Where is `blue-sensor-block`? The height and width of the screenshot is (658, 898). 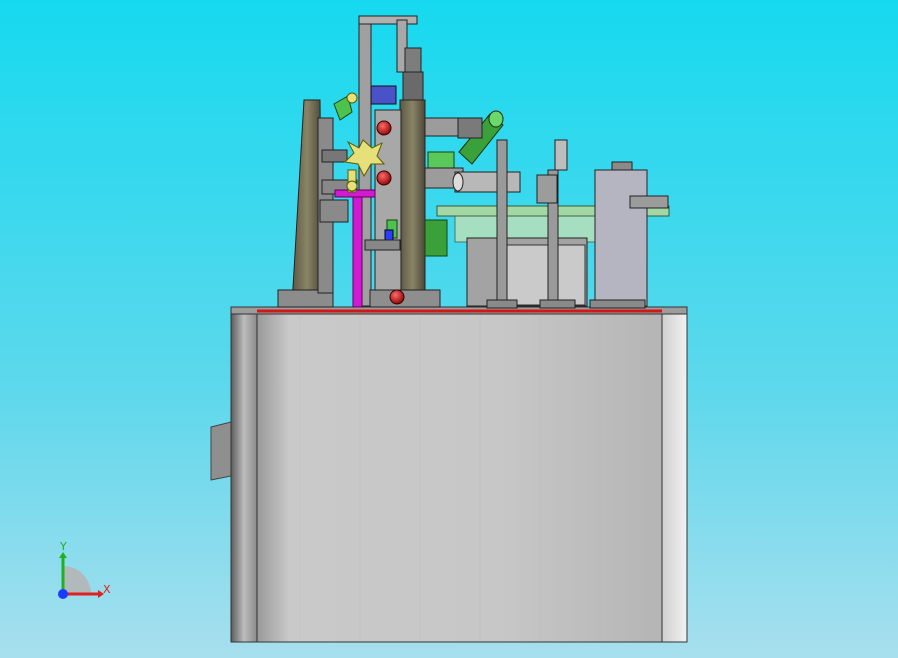 blue-sensor-block is located at coordinates (383, 95).